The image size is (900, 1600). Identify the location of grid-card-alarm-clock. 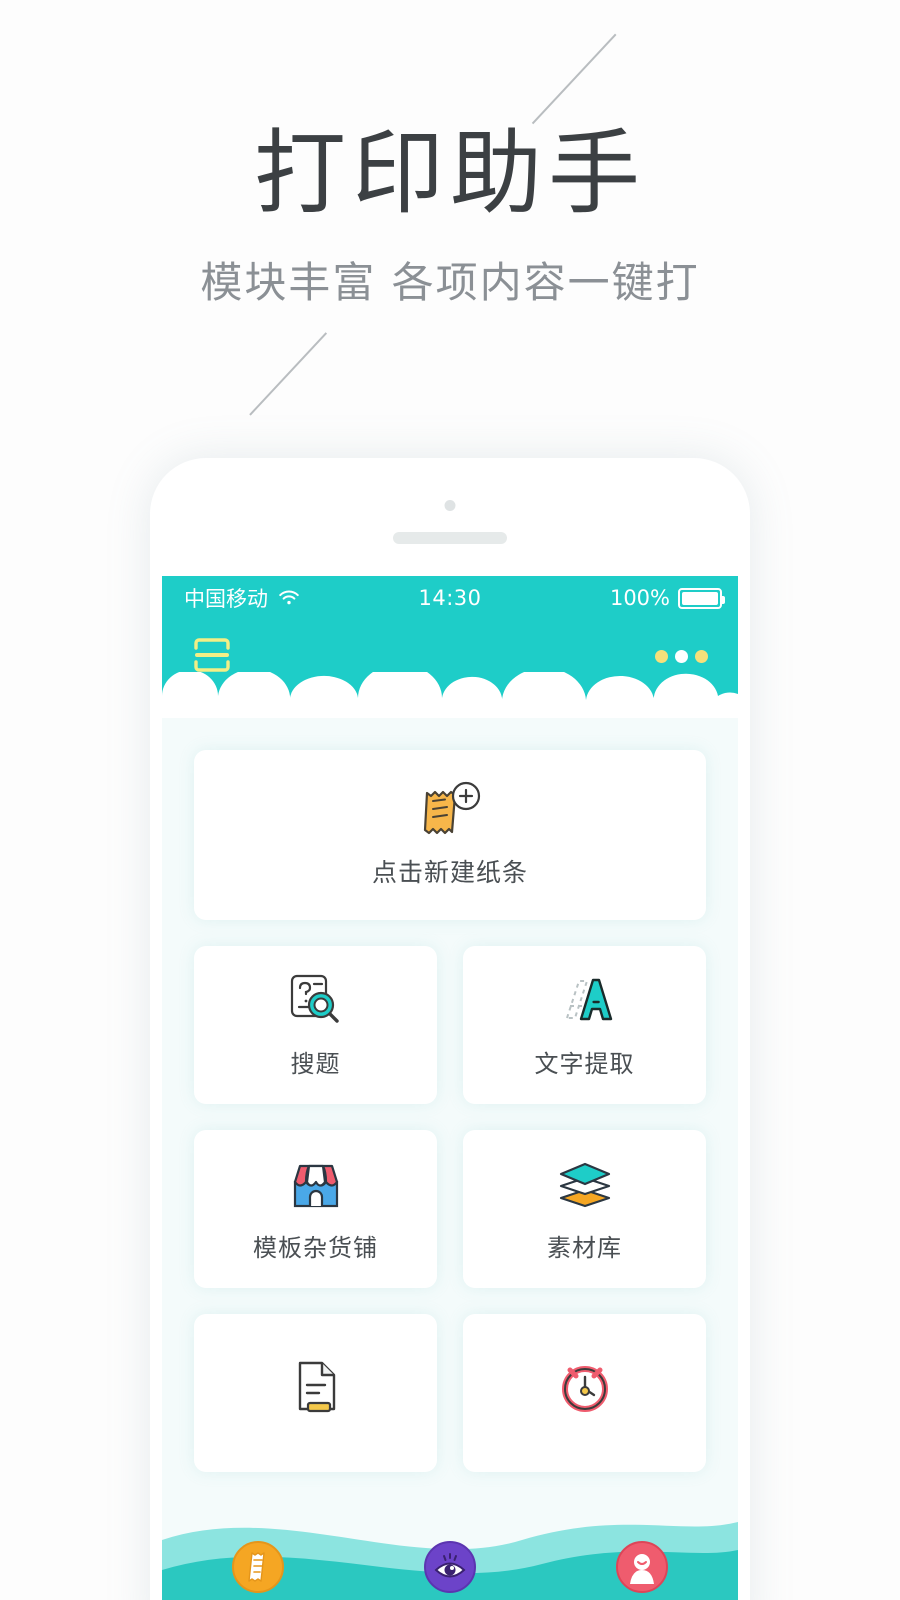
(584, 1393).